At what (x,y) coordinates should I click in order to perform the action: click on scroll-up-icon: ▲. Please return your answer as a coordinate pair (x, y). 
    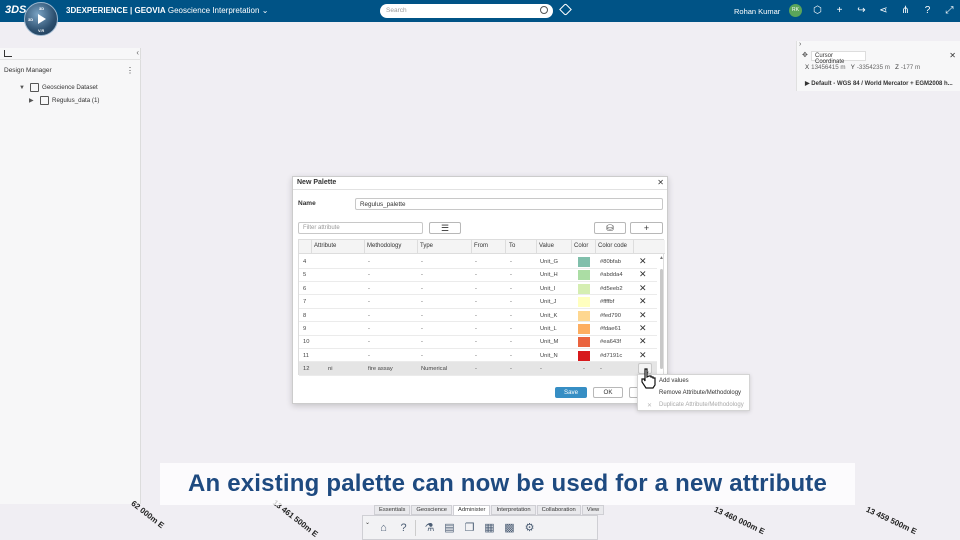
    Looking at the image, I should click on (661, 258).